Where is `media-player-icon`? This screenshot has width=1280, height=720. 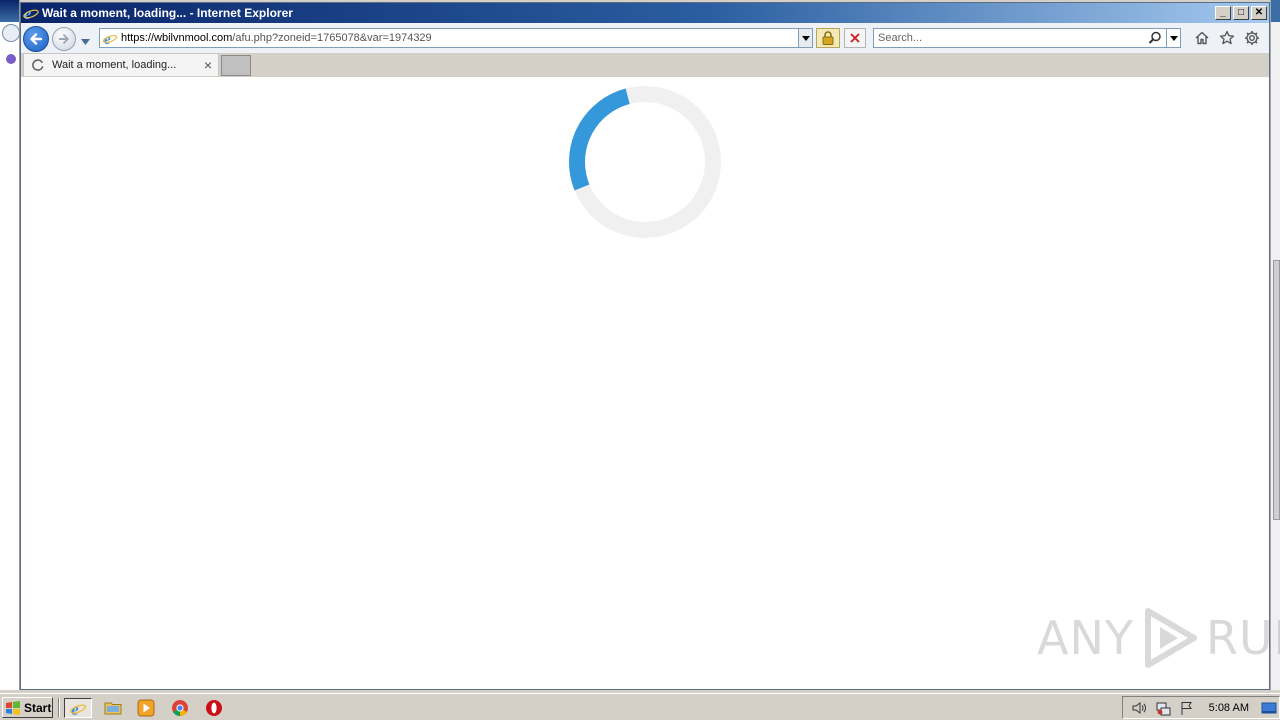
media-player-icon is located at coordinates (146, 708).